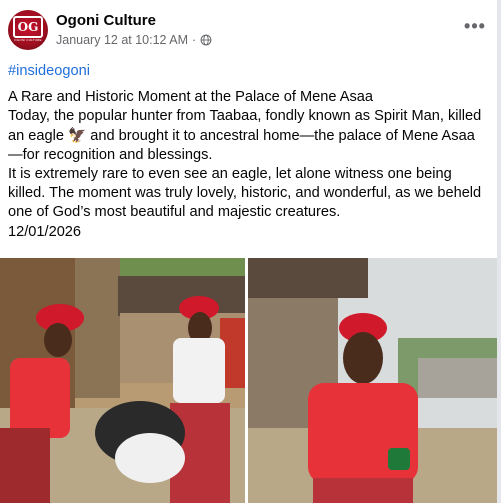 The width and height of the screenshot is (501, 503). Describe the element at coordinates (106, 20) in the screenshot. I see `page-name: Ogoni Culture` at that location.